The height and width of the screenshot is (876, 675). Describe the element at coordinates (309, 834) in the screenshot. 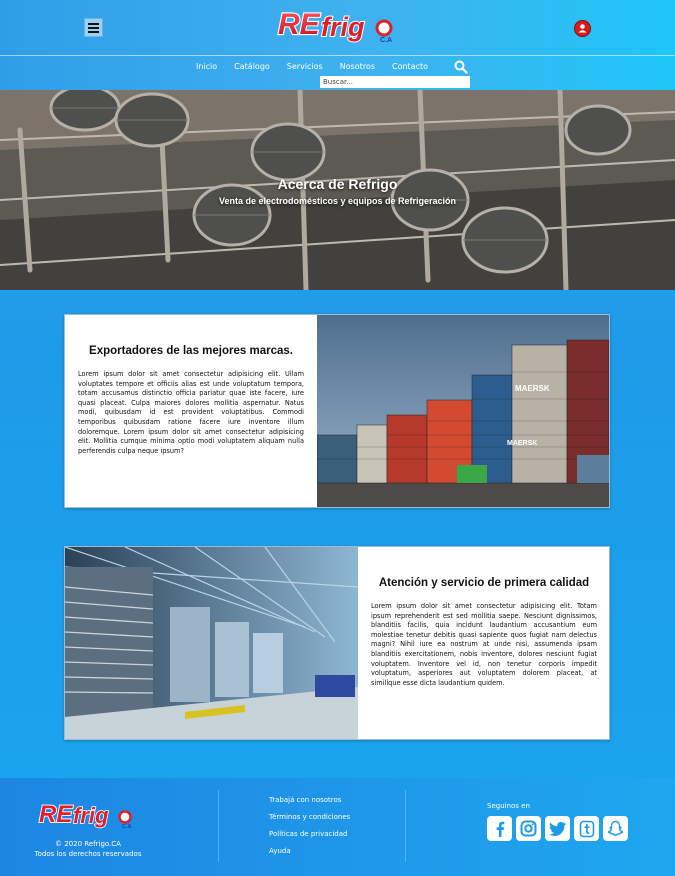

I see `footer-link-privacidad: Políticas de privacidad` at that location.